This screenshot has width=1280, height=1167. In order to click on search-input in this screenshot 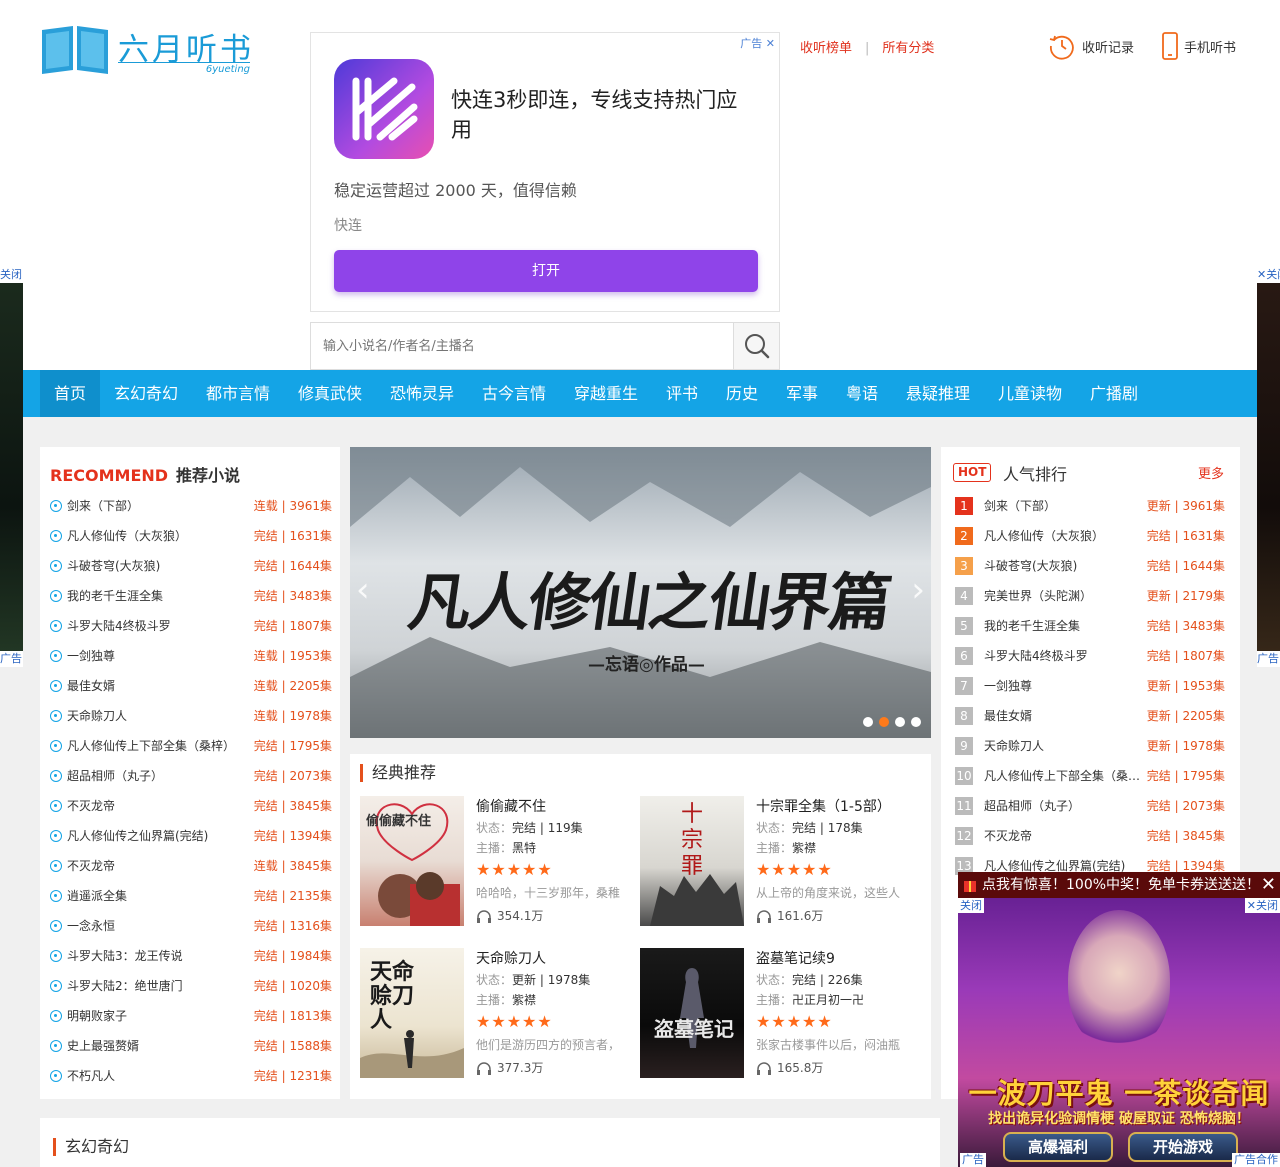, I will do `click(522, 346)`.